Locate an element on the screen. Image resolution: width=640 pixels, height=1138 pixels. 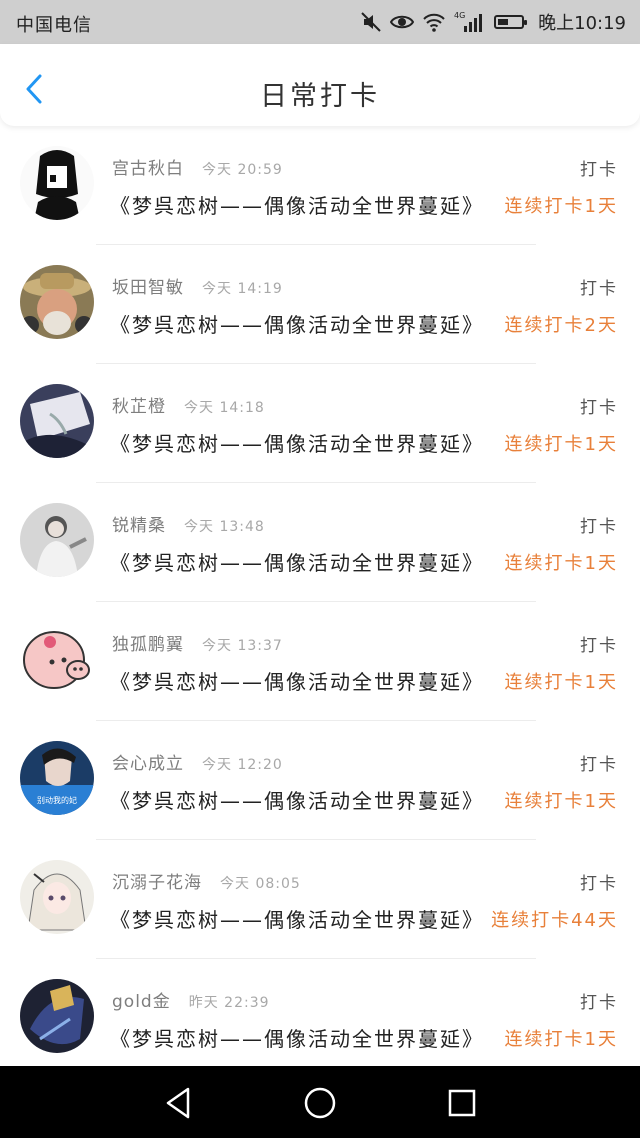
user-name-line: gold金 昨天 22:39 is located at coordinates (191, 999).